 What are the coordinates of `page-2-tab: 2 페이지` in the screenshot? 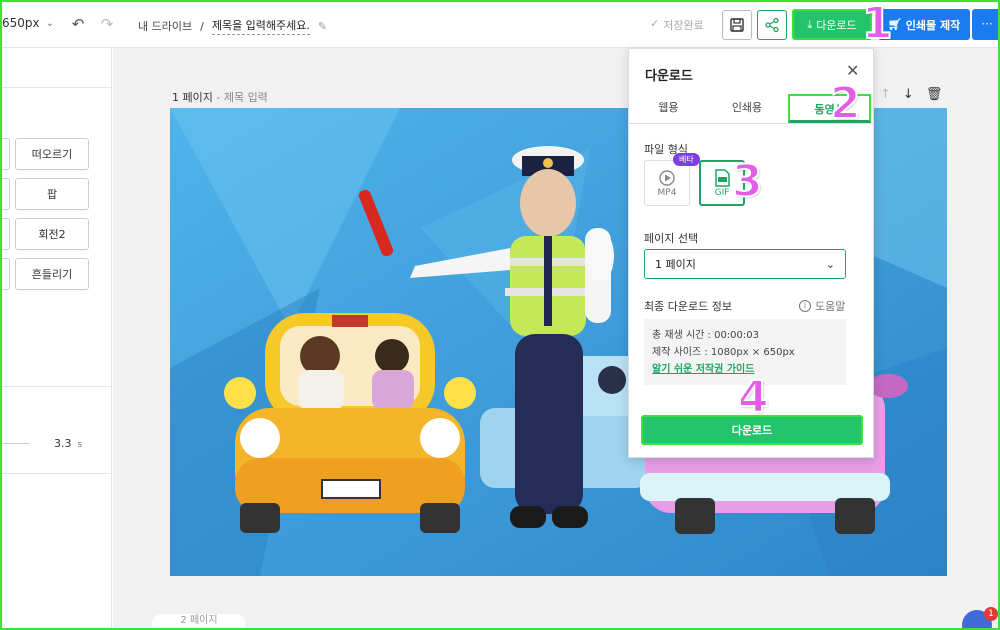 It's located at (199, 622).